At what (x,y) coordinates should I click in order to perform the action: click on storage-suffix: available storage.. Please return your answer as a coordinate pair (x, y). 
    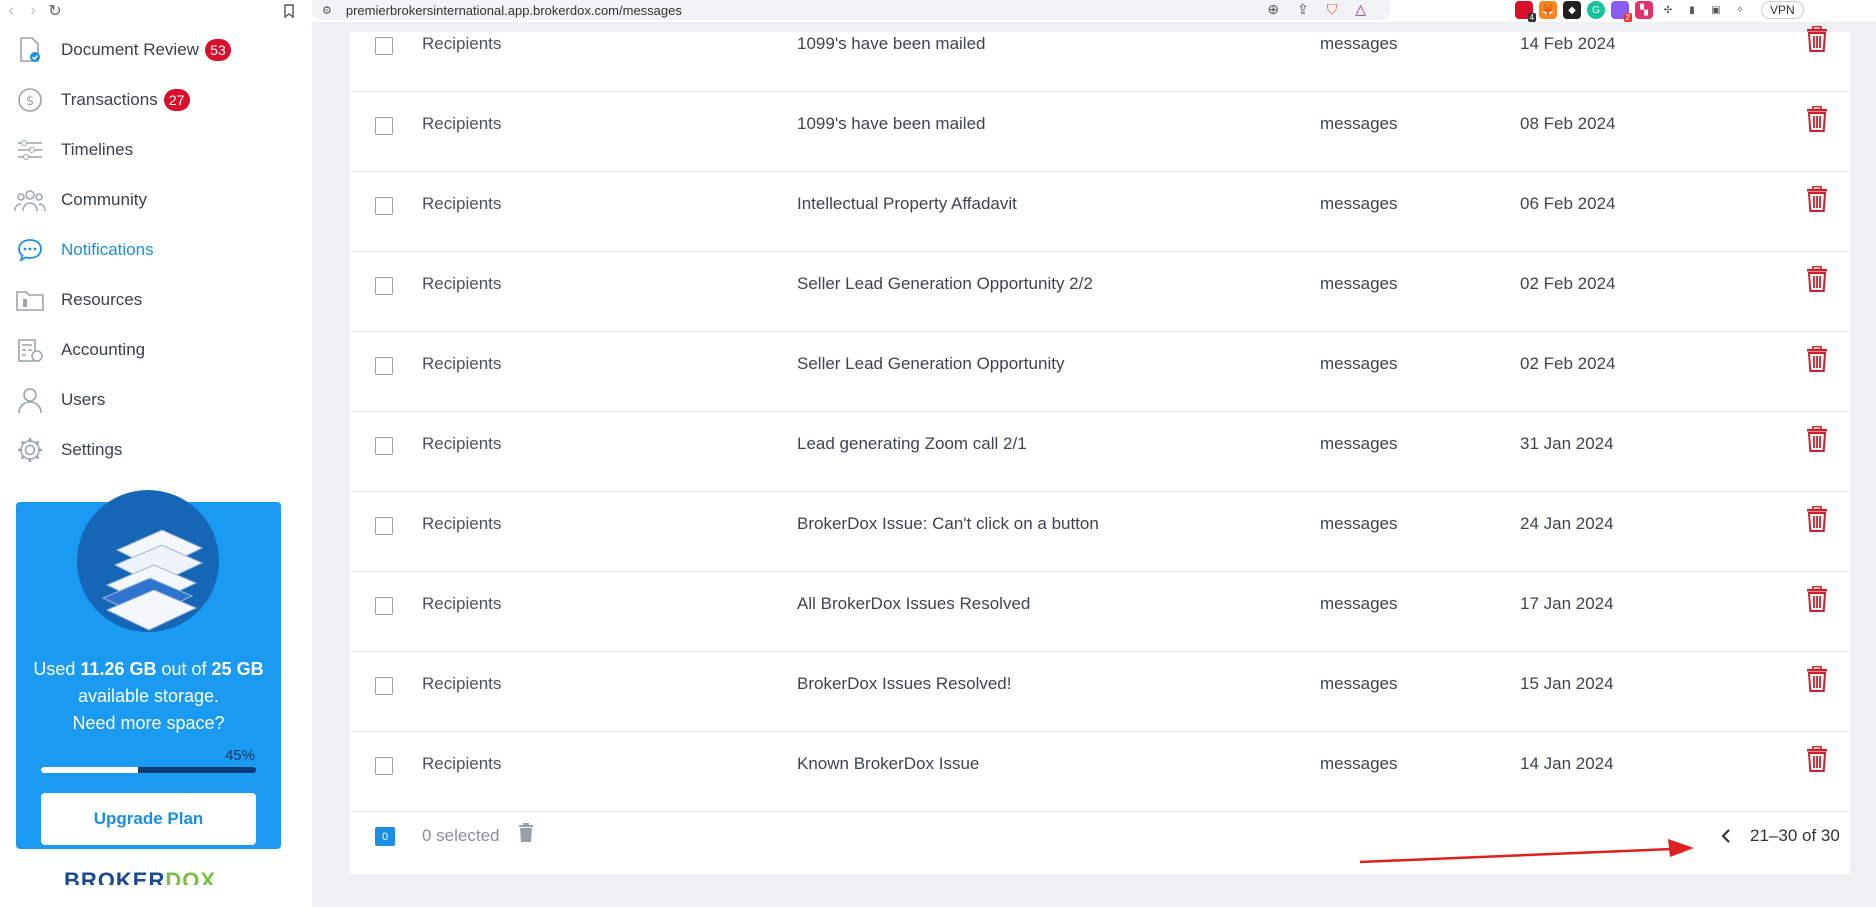
    Looking at the image, I should click on (148, 696).